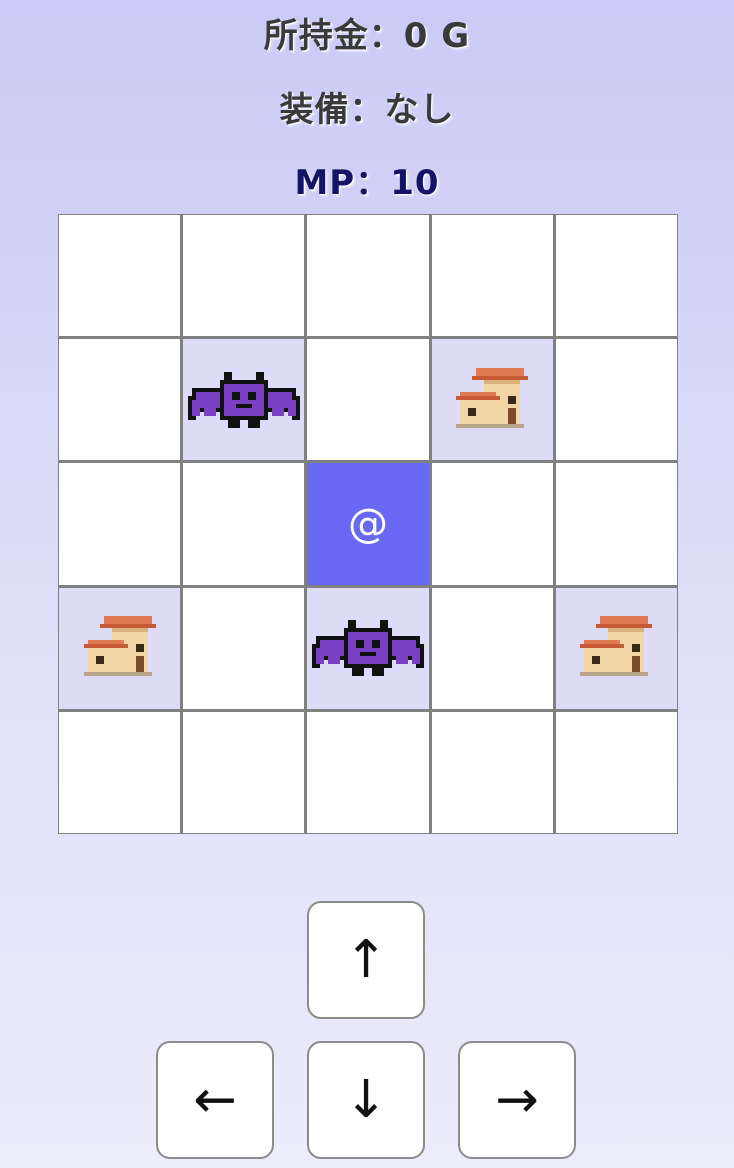  What do you see at coordinates (517, 1100) in the screenshot?
I see `move-right-button: →` at bounding box center [517, 1100].